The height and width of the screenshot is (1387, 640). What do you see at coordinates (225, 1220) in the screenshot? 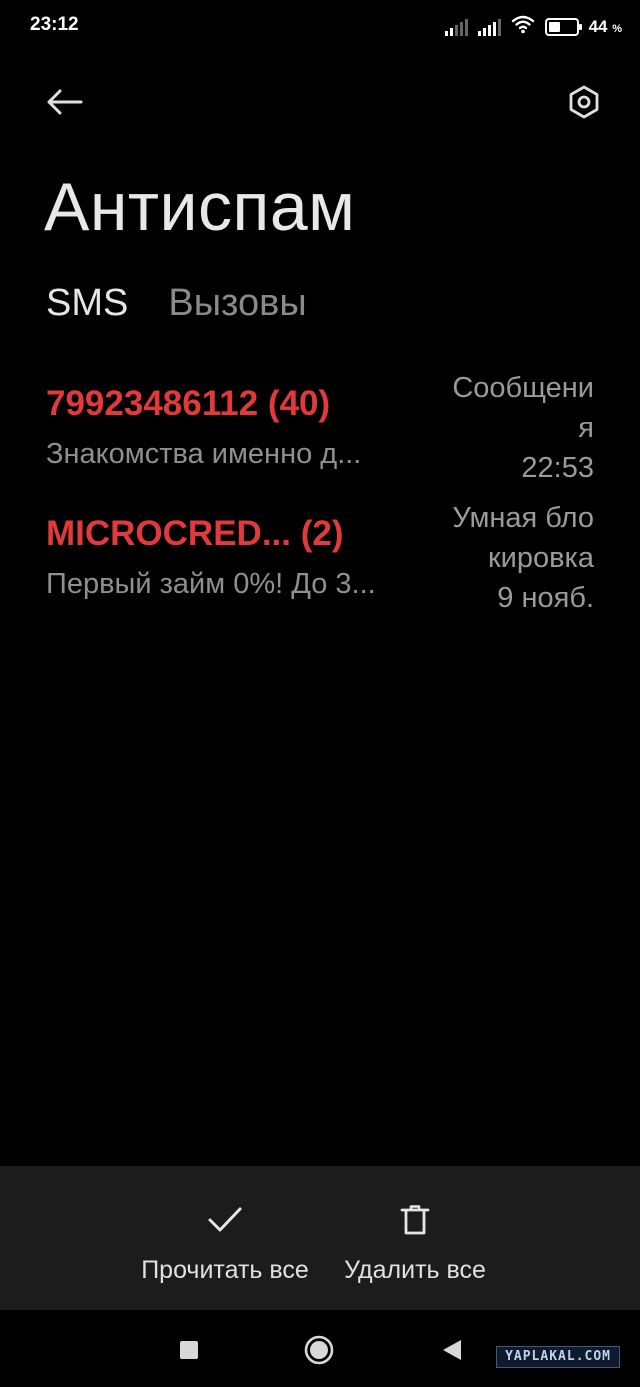
I see `checkmark-icon` at bounding box center [225, 1220].